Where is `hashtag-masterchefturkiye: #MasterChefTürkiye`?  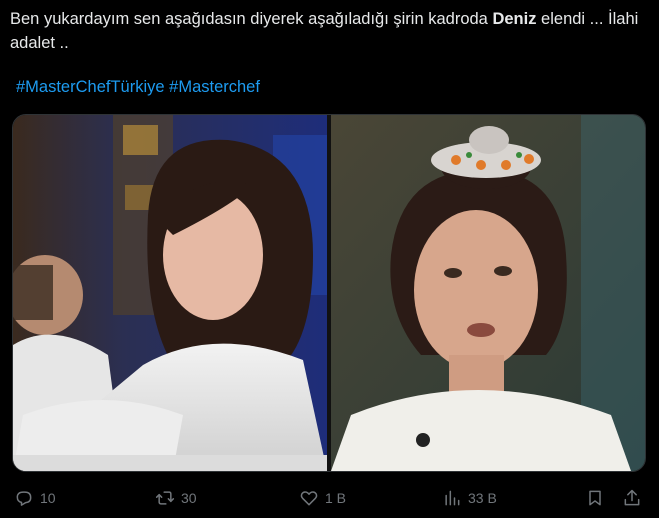
hashtag-masterchefturkiye: #MasterChefTürkiye is located at coordinates (90, 87).